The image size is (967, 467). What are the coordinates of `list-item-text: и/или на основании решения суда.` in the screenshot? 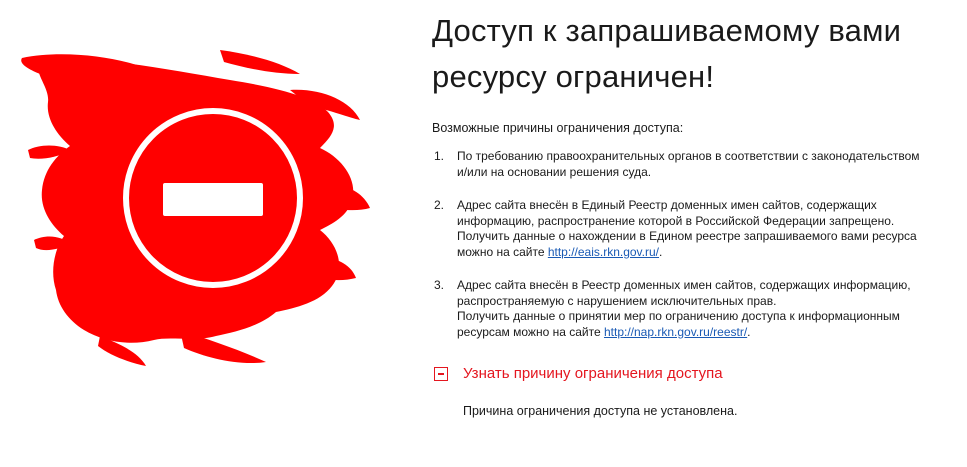 It's located at (554, 171).